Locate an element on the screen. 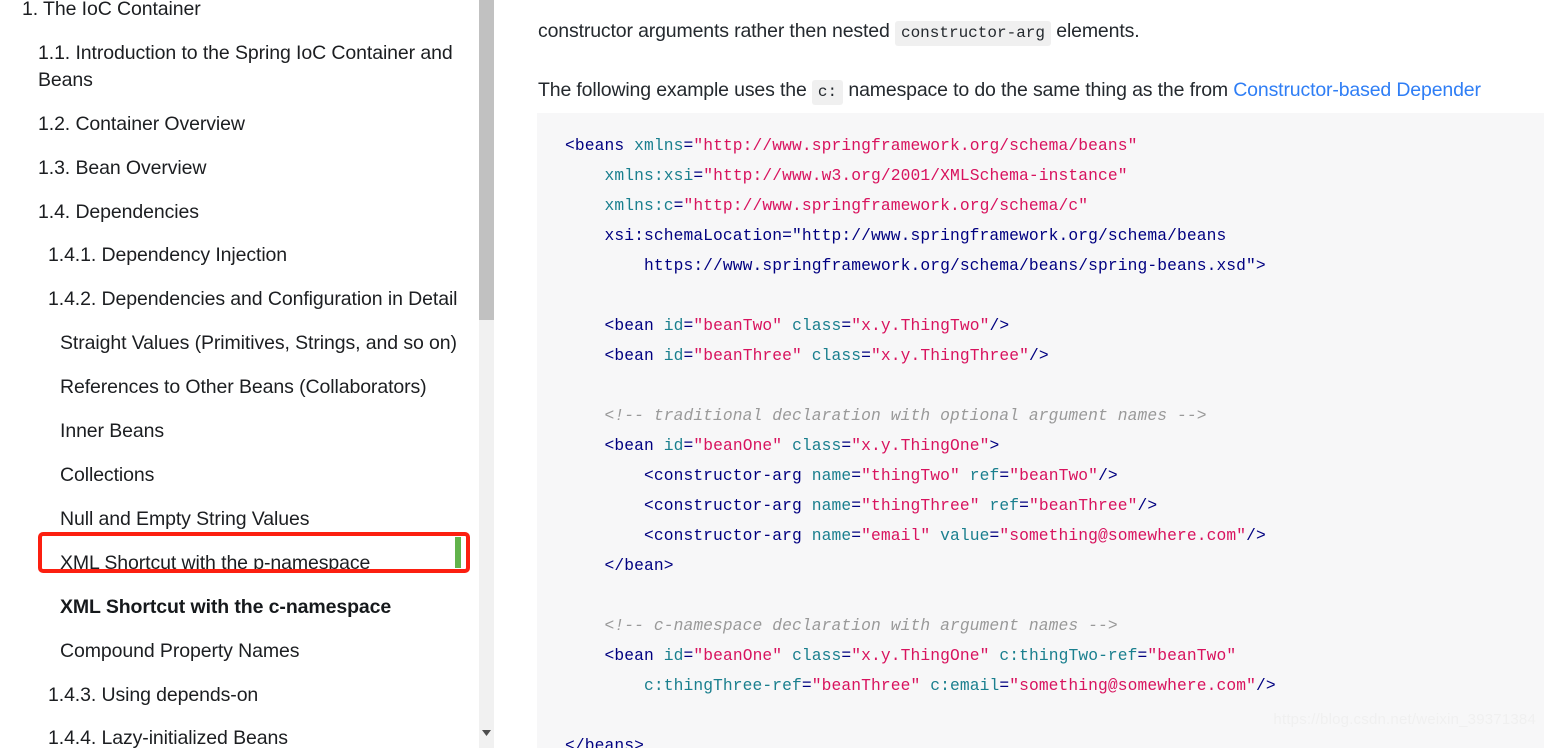 Image resolution: width=1544 pixels, height=748 pixels. chevron-down-icon is located at coordinates (486, 733).